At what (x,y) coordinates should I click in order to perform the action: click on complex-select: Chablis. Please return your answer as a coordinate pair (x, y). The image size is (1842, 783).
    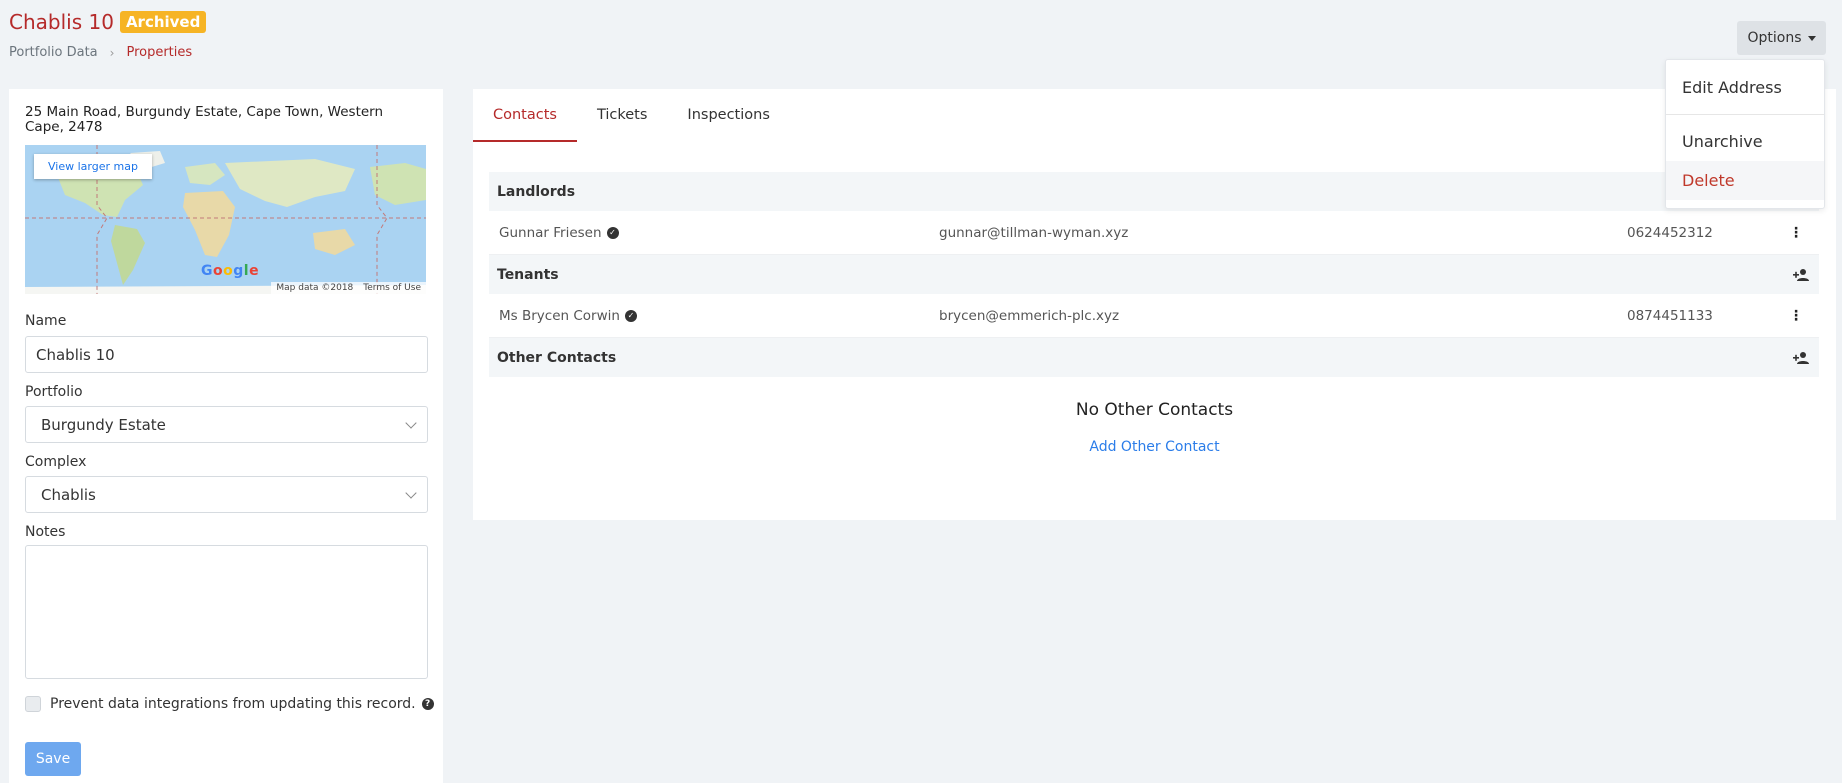
    Looking at the image, I should click on (226, 494).